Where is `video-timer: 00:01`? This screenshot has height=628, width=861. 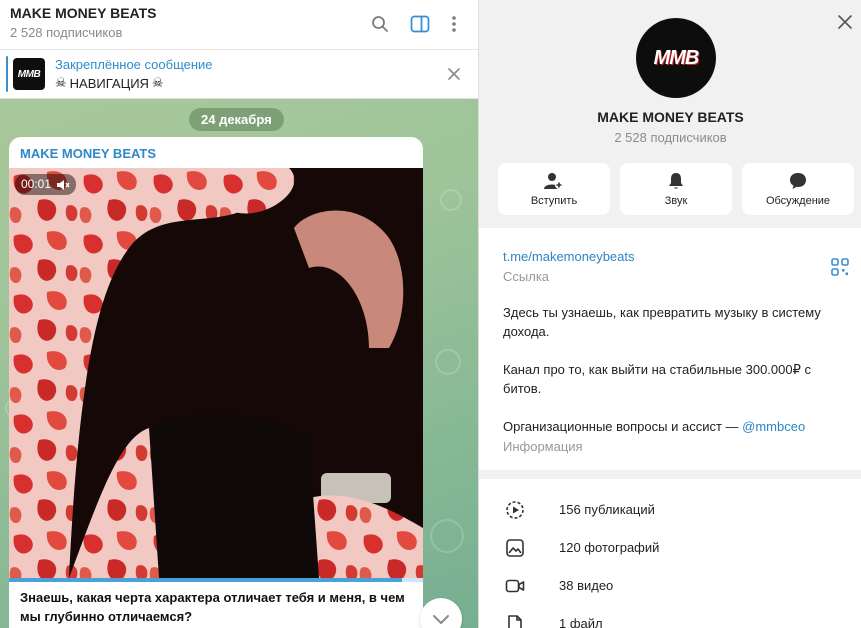
video-timer: 00:01 is located at coordinates (46, 184).